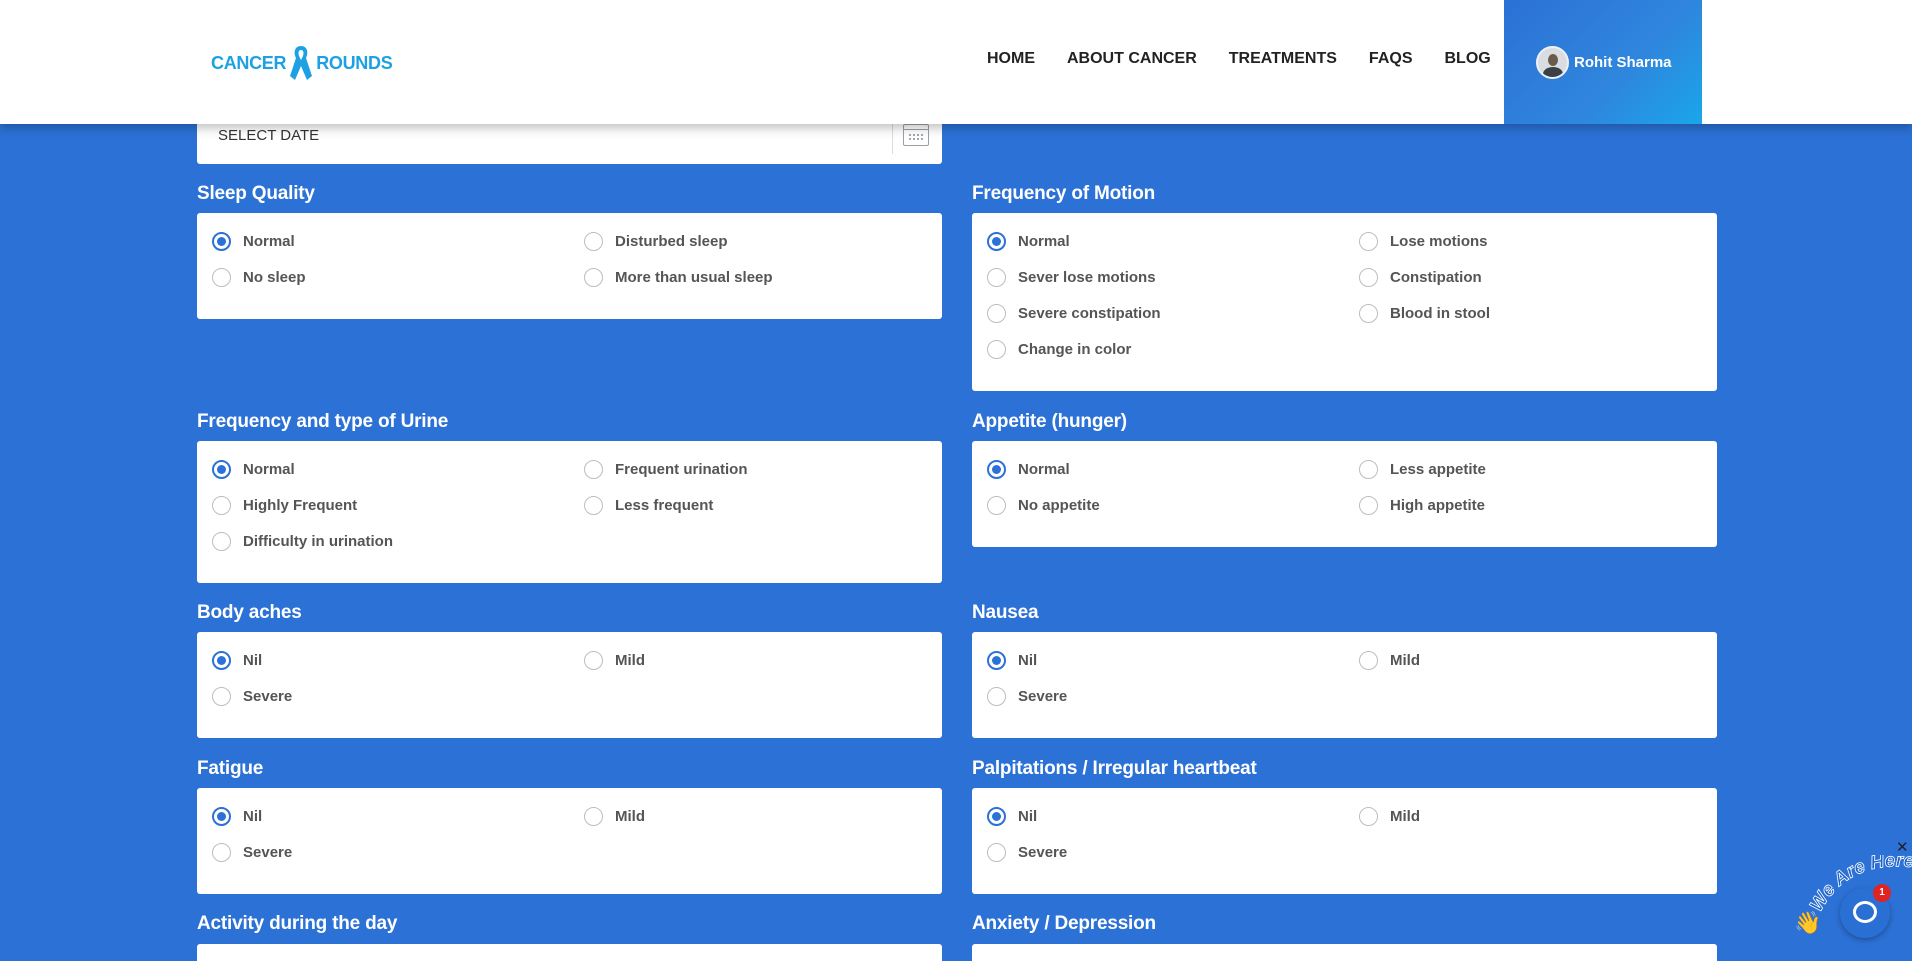 The image size is (1912, 961). Describe the element at coordinates (1902, 847) in the screenshot. I see `chat-close-icon: ✕` at that location.